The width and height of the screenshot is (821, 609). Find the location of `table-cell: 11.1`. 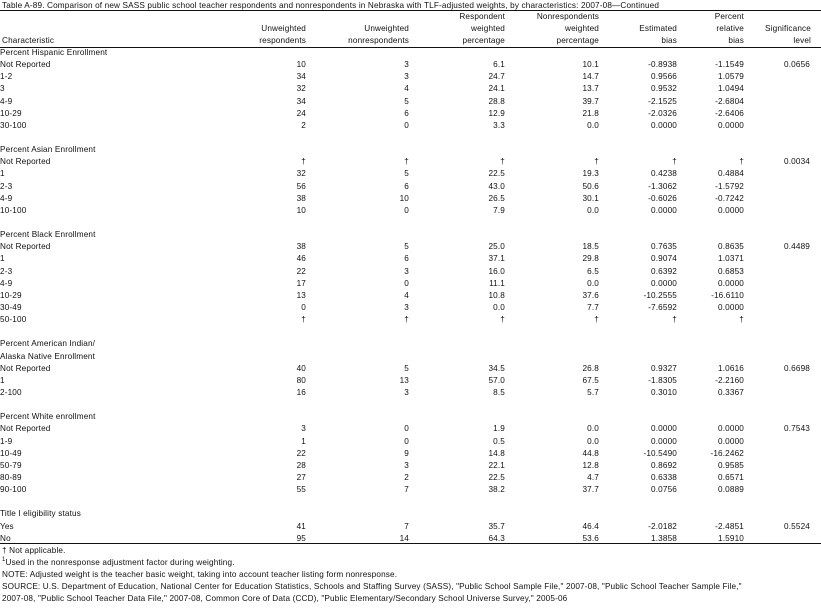

table-cell: 11.1 is located at coordinates (497, 283).